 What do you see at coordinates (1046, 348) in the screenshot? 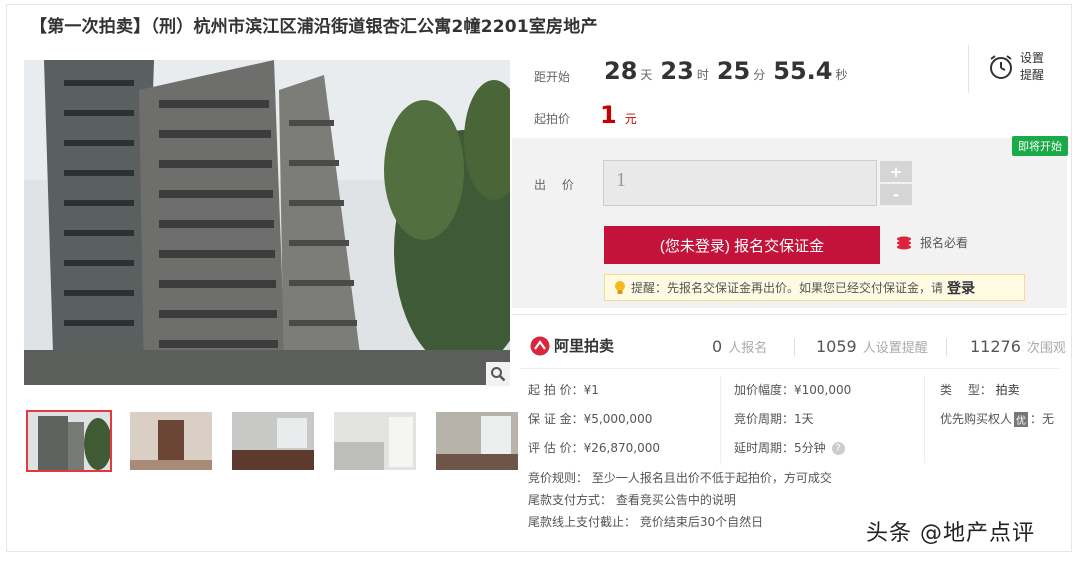
I see `view-count-label: 次围观` at bounding box center [1046, 348].